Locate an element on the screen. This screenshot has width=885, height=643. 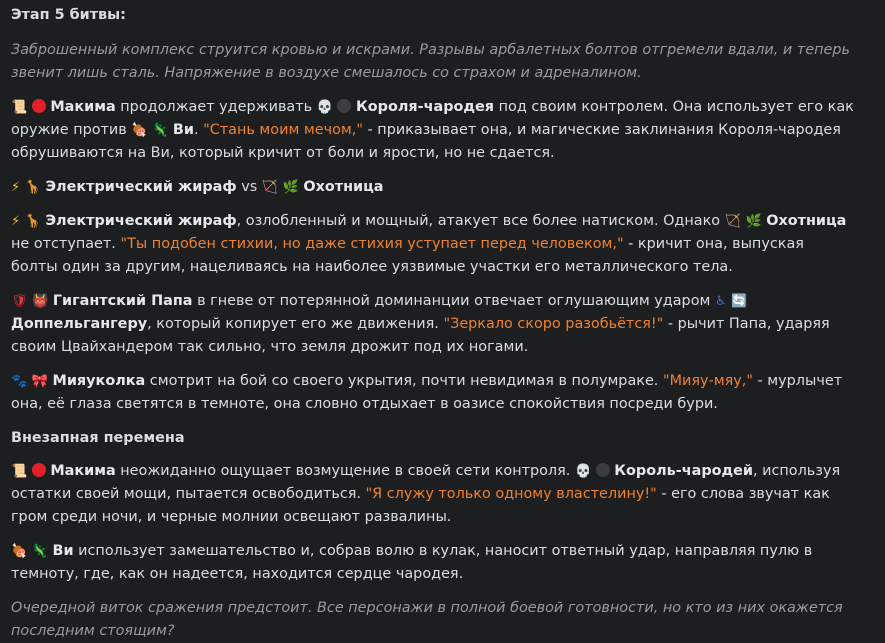
character-name: Король-чародей is located at coordinates (683, 471).